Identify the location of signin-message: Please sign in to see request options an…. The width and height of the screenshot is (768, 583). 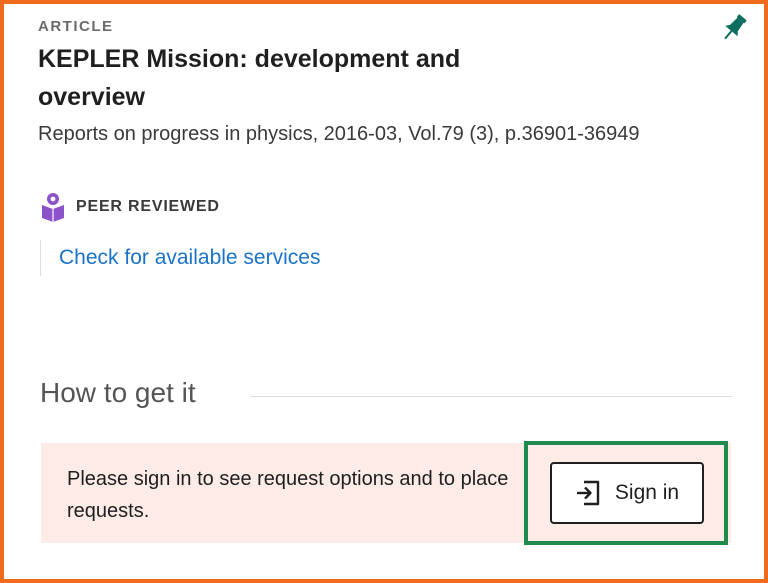
(288, 495).